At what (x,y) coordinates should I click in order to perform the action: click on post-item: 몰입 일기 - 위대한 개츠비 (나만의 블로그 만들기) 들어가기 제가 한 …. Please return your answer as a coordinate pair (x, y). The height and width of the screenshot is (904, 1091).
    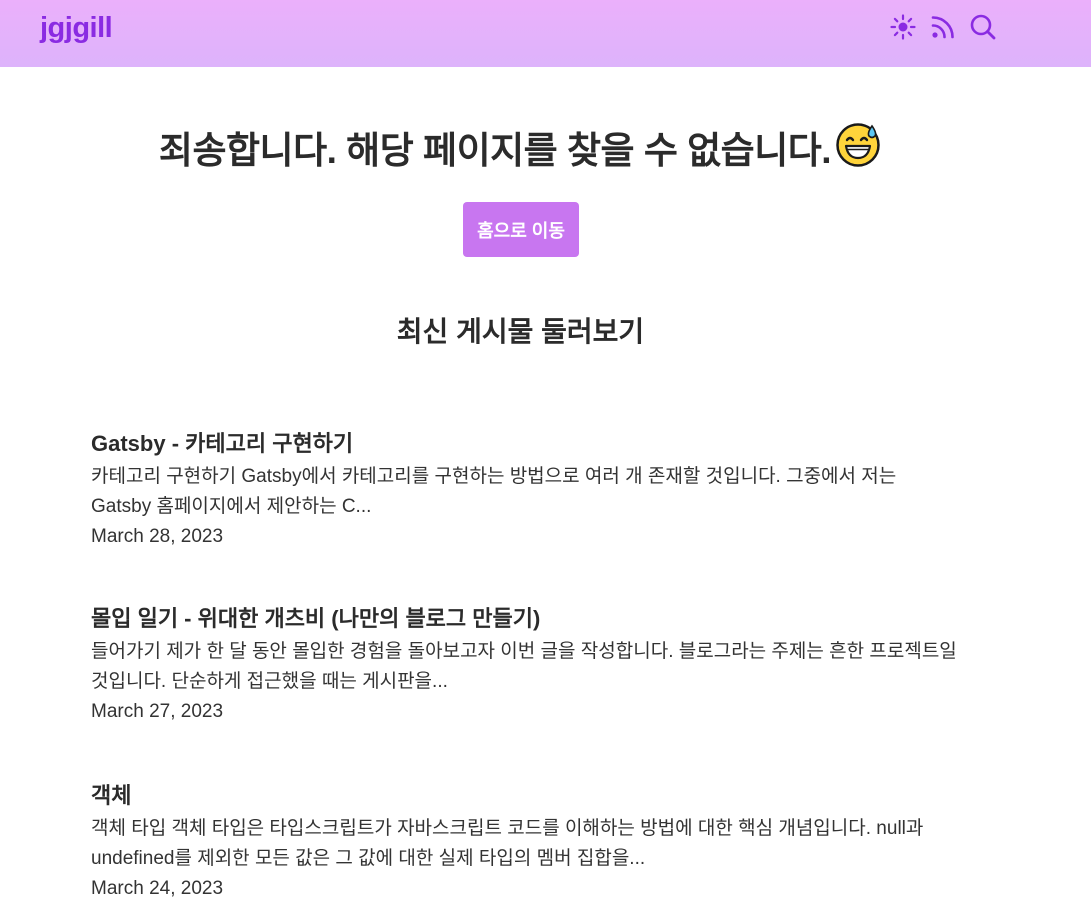
    Looking at the image, I should click on (526, 665).